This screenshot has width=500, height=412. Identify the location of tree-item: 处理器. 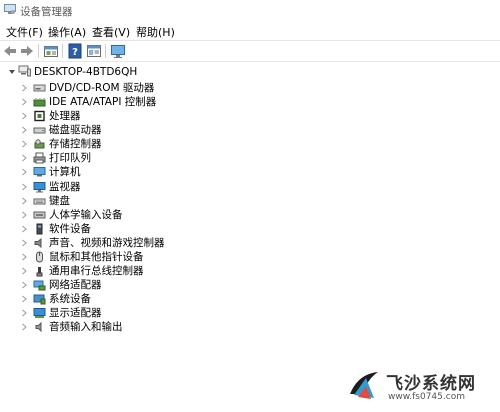
(130, 116).